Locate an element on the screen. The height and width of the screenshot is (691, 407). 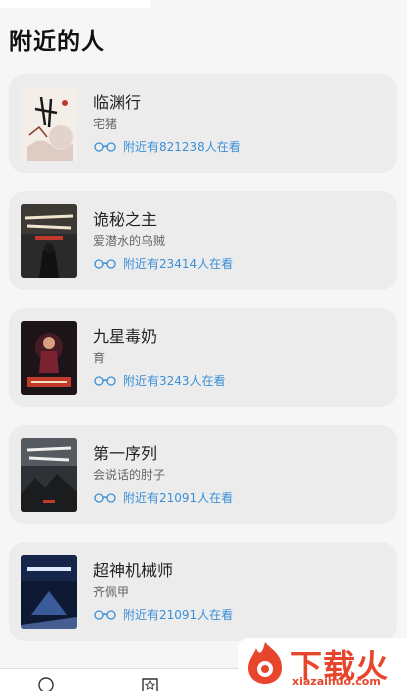
book-card: 超神机械师 齐佩甲 附近有21091人在看 is located at coordinates (203, 591).